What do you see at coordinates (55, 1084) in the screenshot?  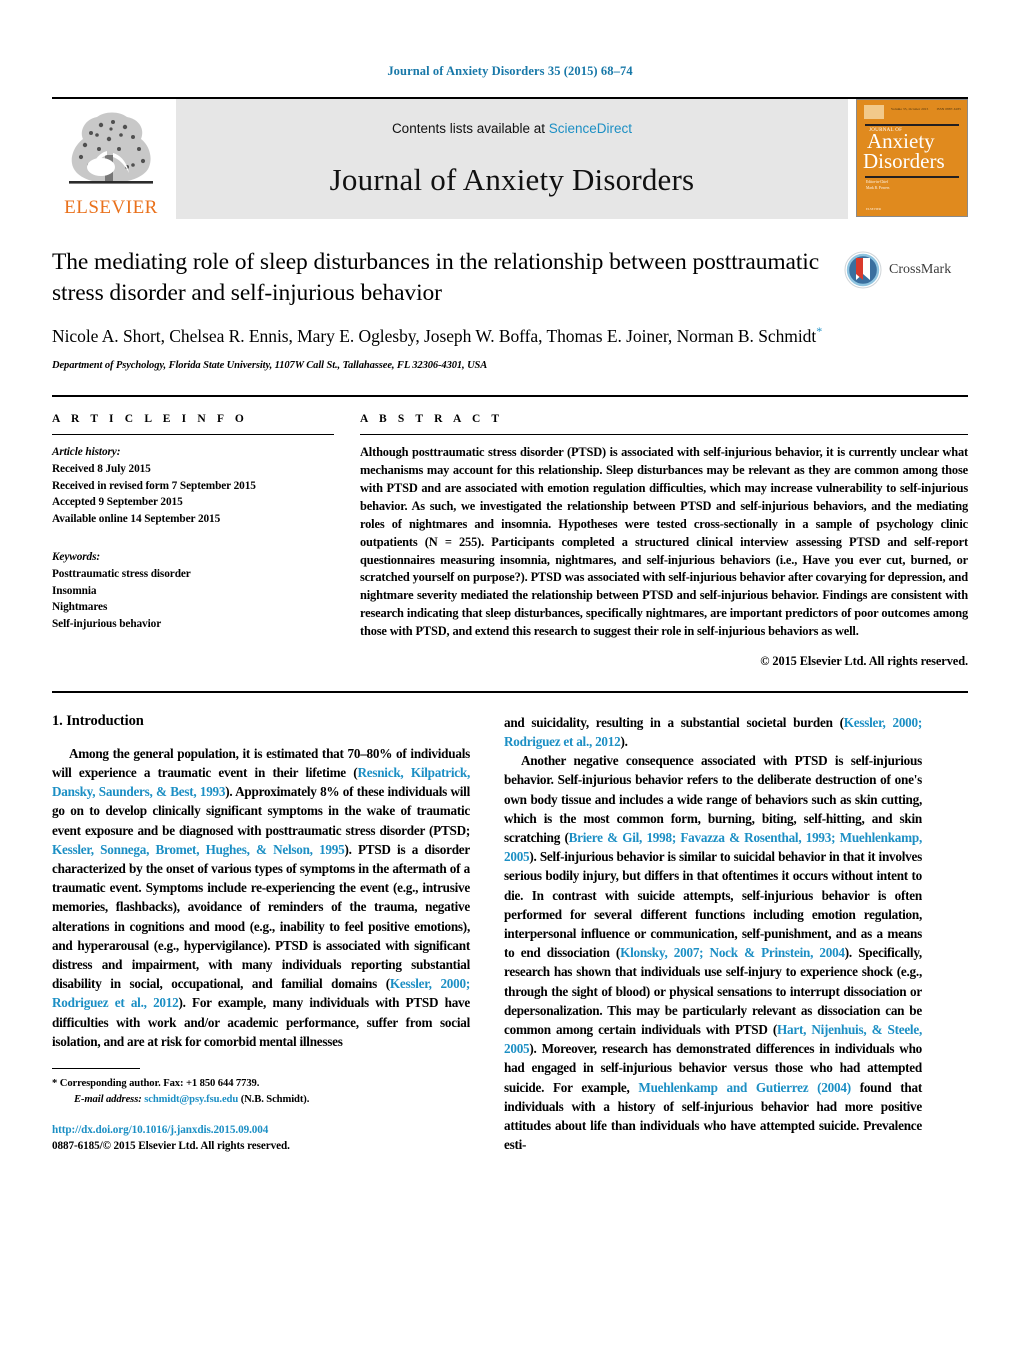 I see `footnote-marker: *` at bounding box center [55, 1084].